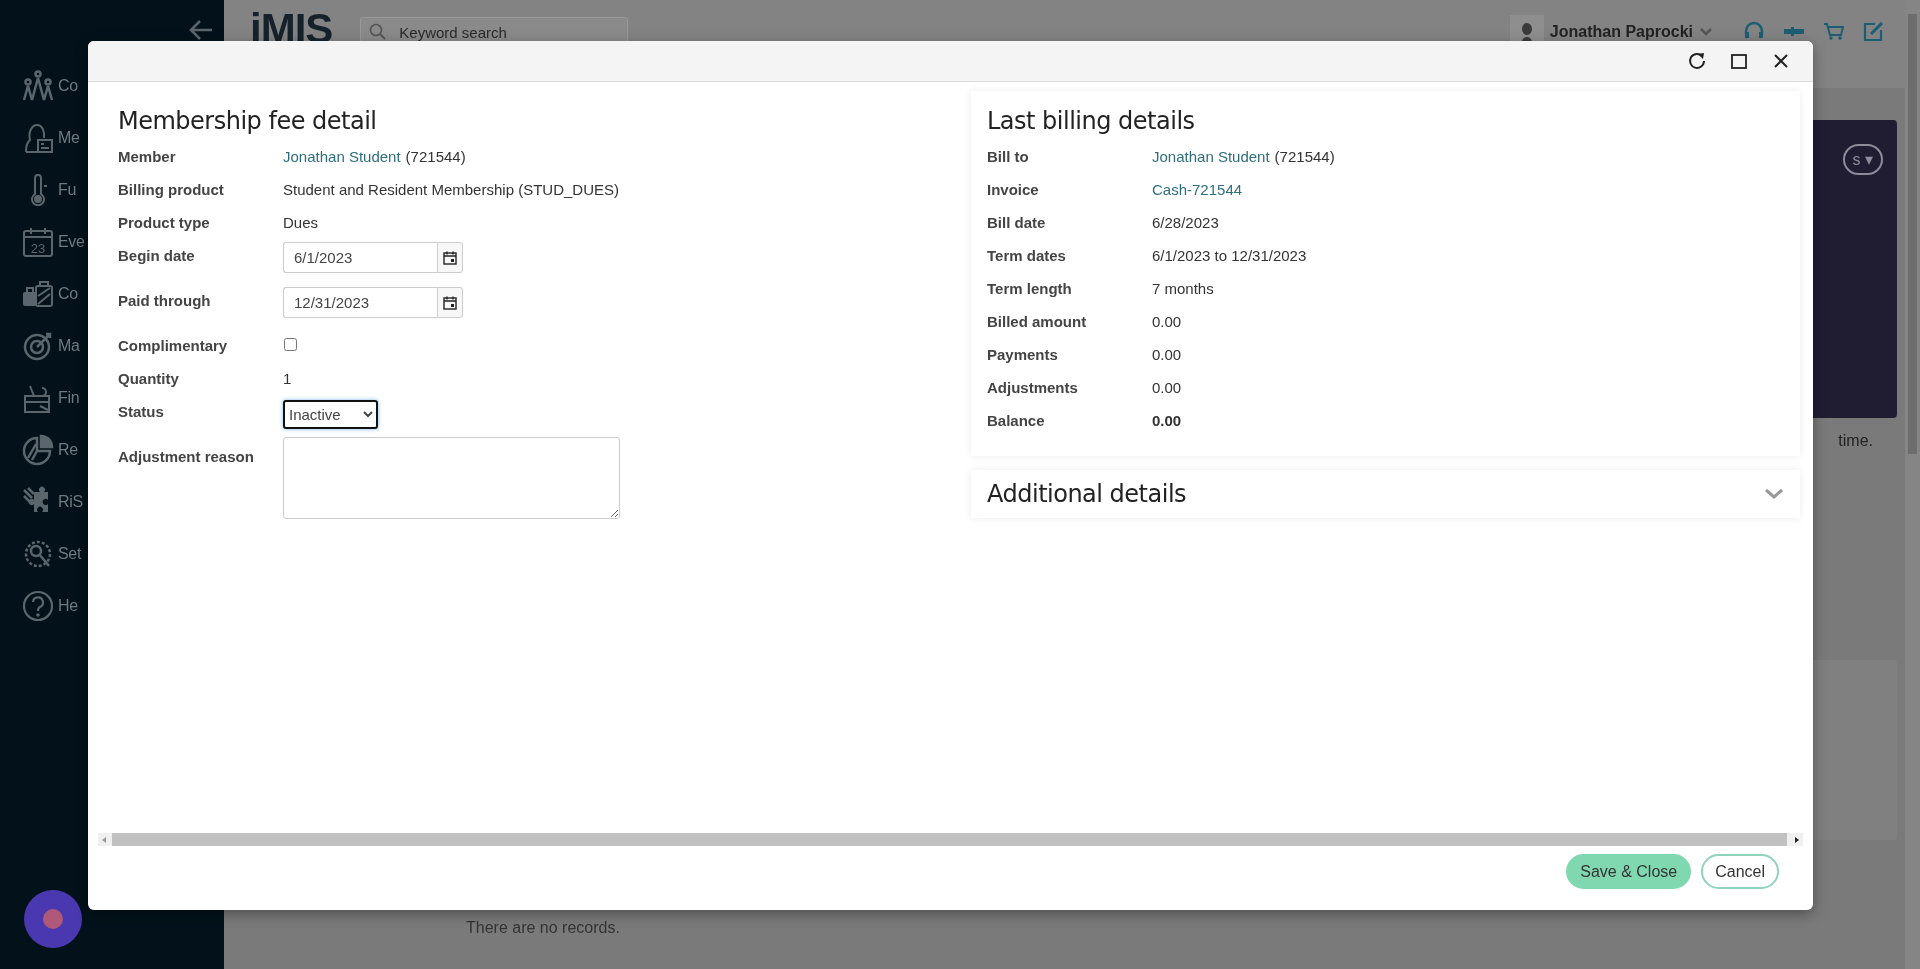  Describe the element at coordinates (330, 414) in the screenshot. I see `status-select: Inactive` at that location.